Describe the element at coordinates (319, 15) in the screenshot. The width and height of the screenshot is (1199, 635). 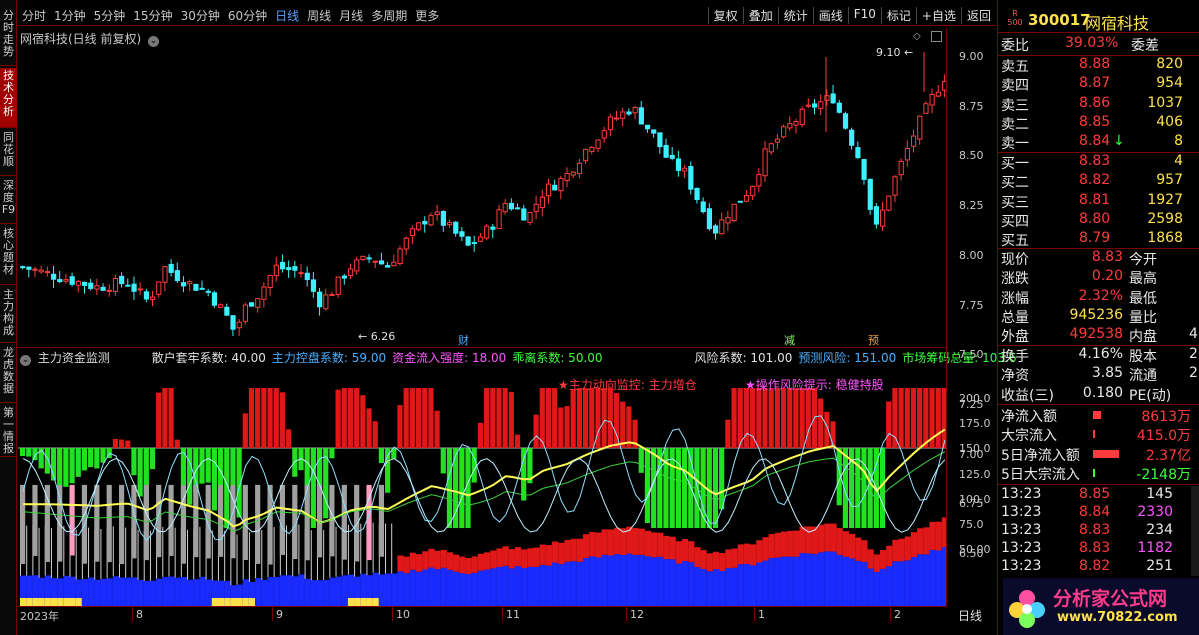
I see `period-tab-7: 周线` at that location.